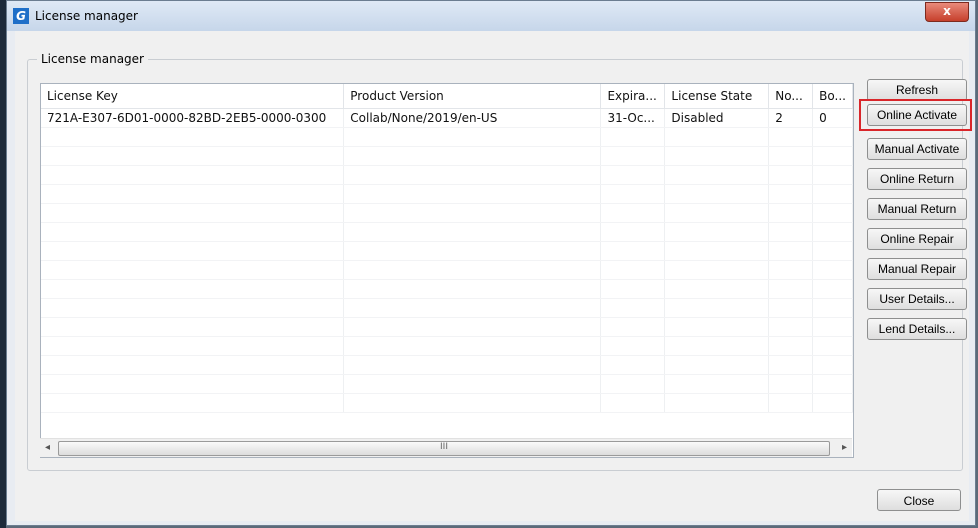 The width and height of the screenshot is (978, 528). Describe the element at coordinates (917, 115) in the screenshot. I see `online-activate-button: Online Activate` at that location.